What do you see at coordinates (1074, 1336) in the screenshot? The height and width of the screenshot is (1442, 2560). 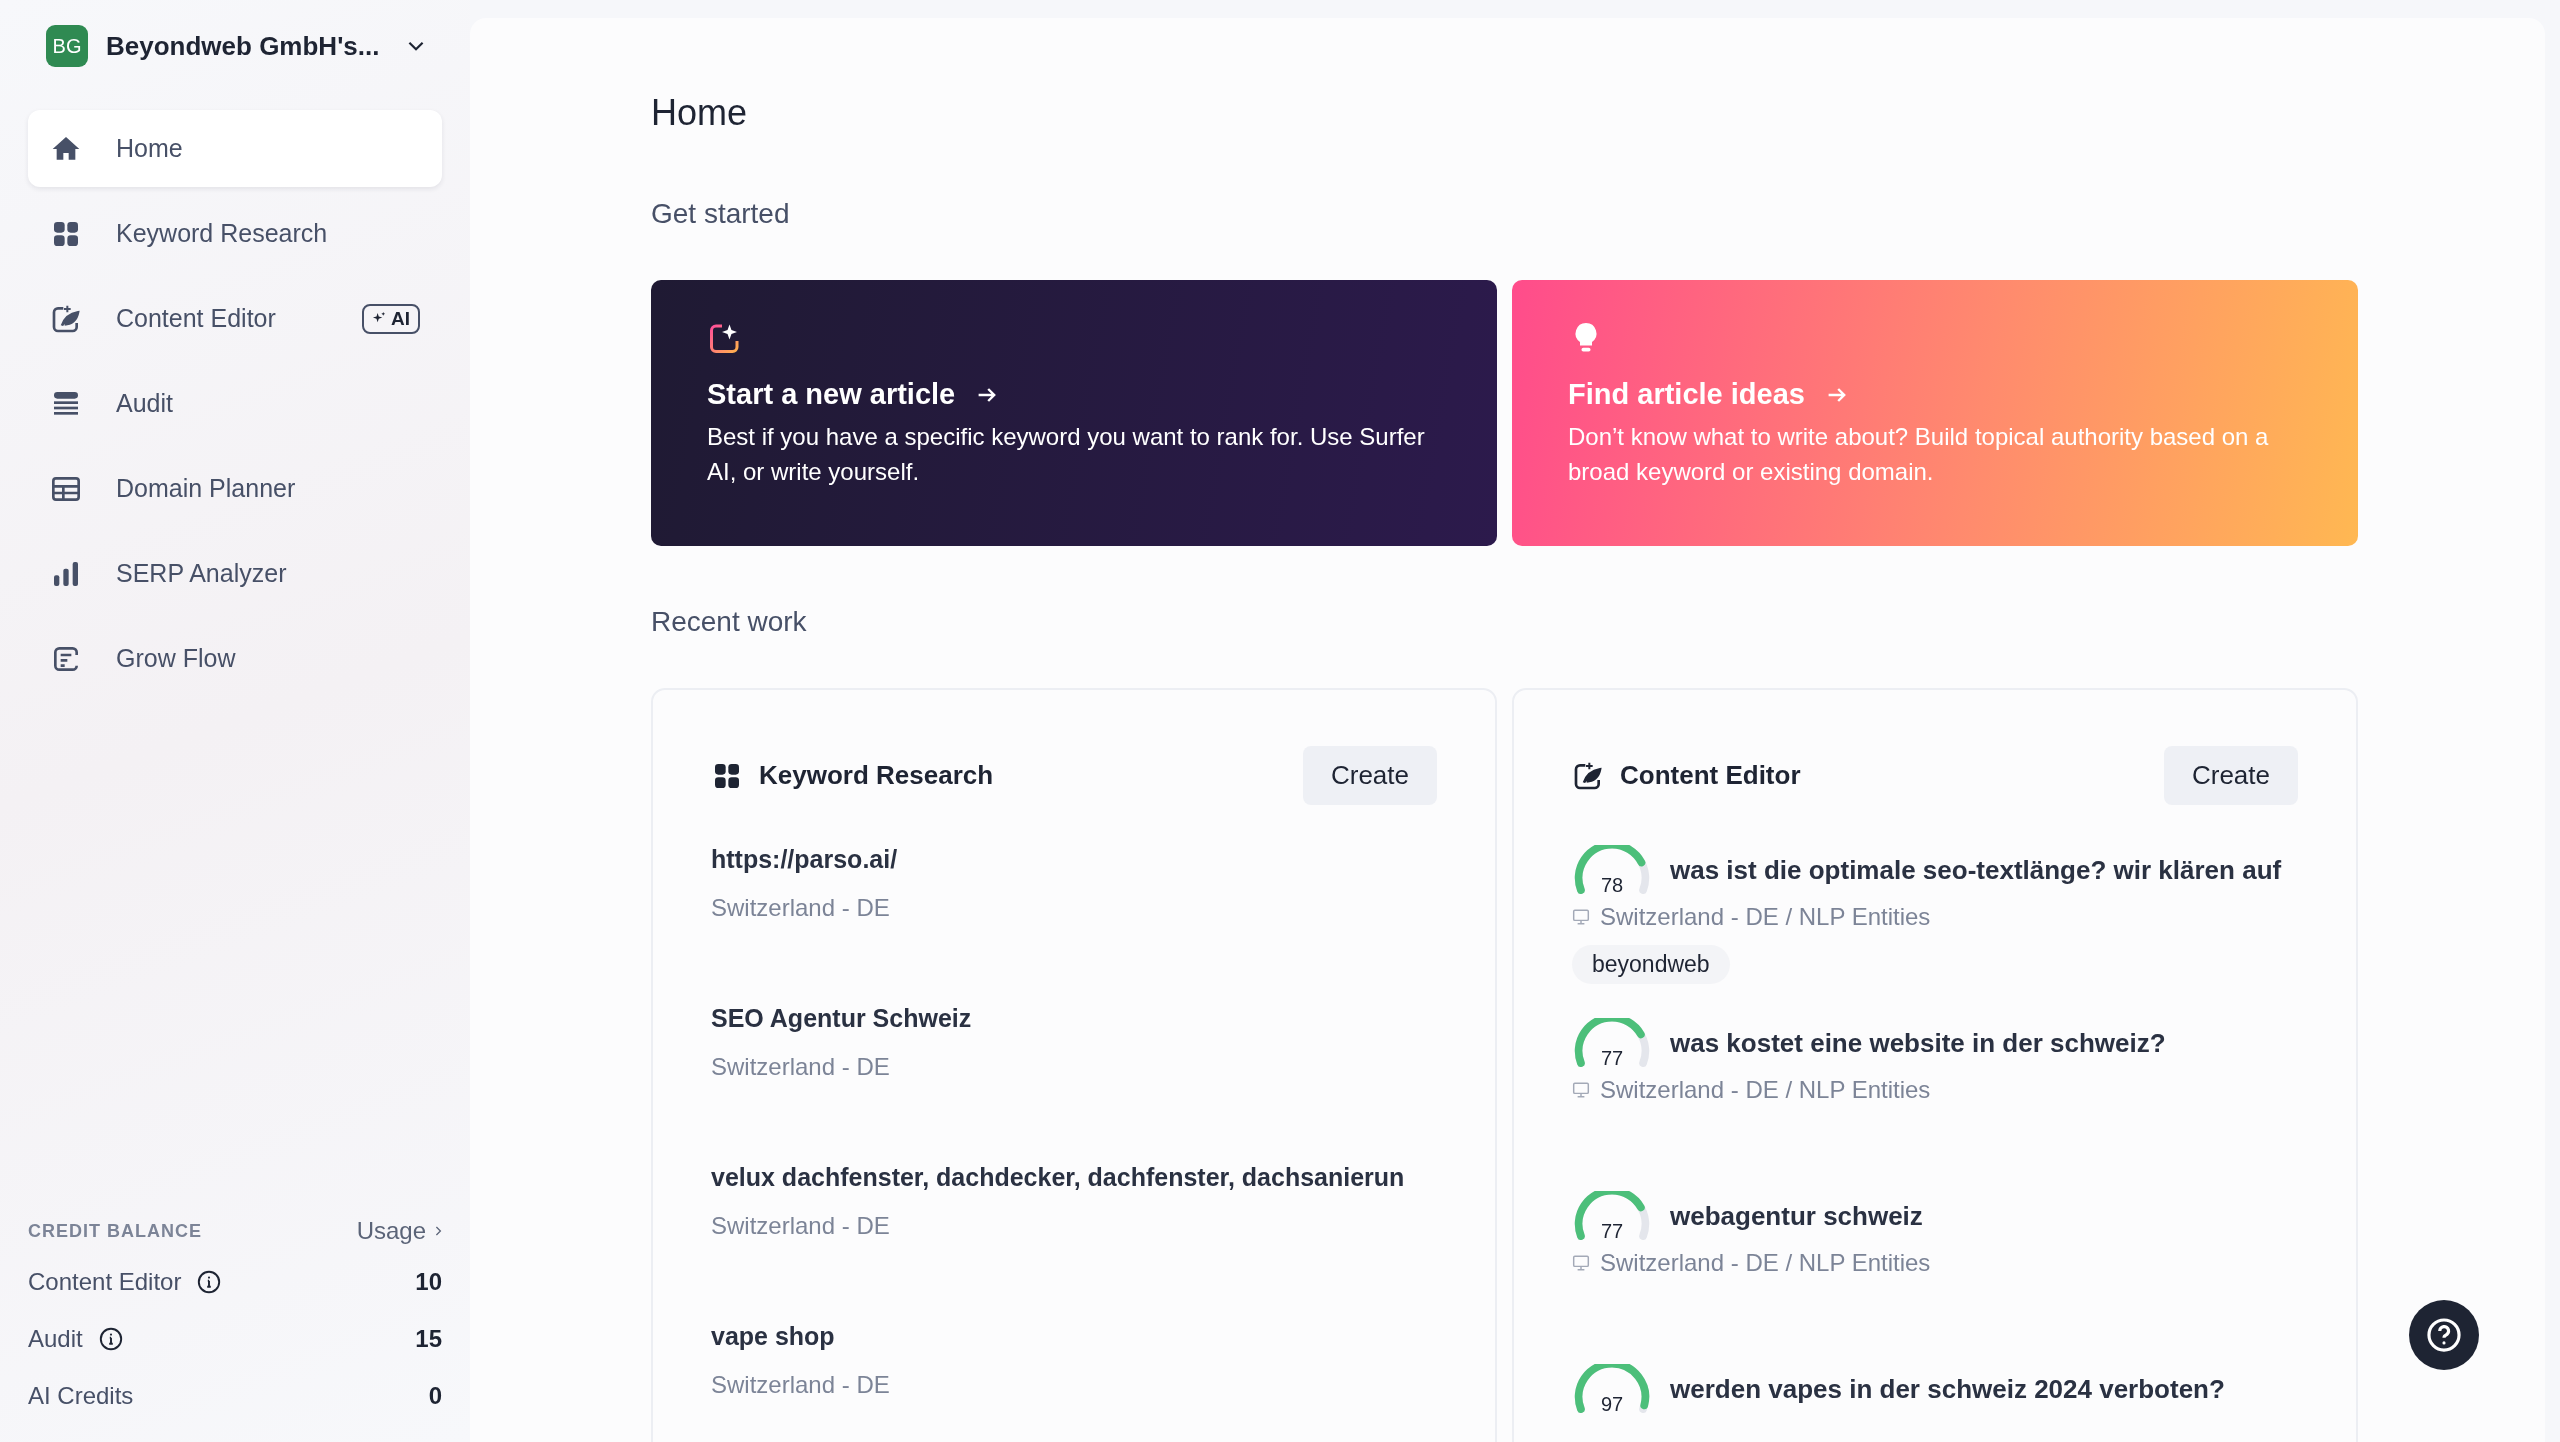 I see `keyword-title: vape shop` at bounding box center [1074, 1336].